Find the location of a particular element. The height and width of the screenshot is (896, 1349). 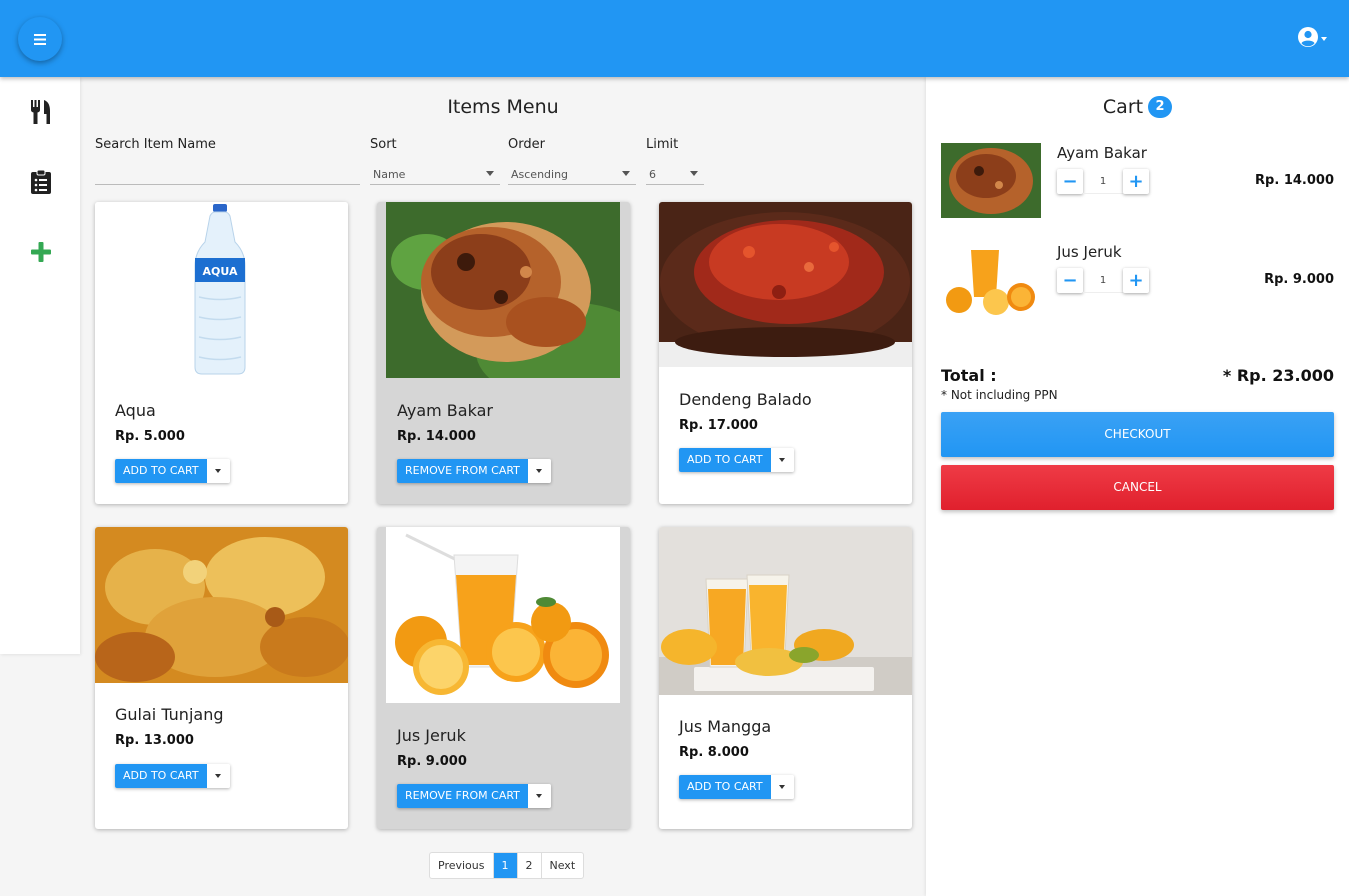

menu-button is located at coordinates (40, 39).